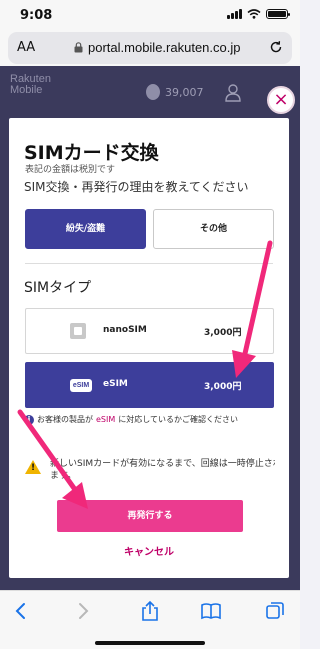  What do you see at coordinates (30, 84) in the screenshot?
I see `rakuten-mobile-logo: Rakuten Mobile` at bounding box center [30, 84].